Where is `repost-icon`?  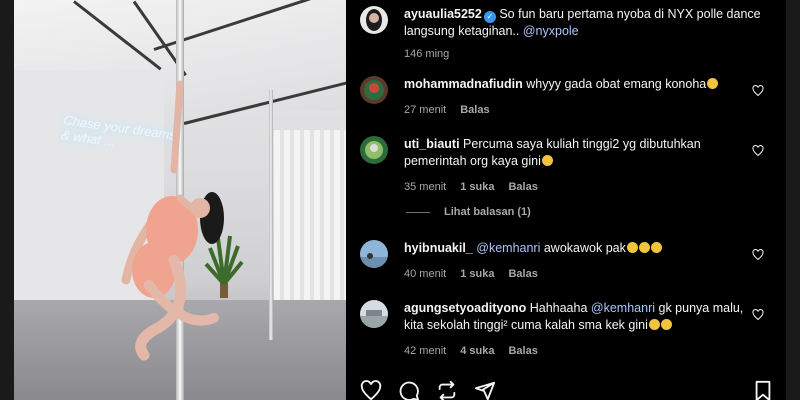
repost-icon is located at coordinates (447, 390).